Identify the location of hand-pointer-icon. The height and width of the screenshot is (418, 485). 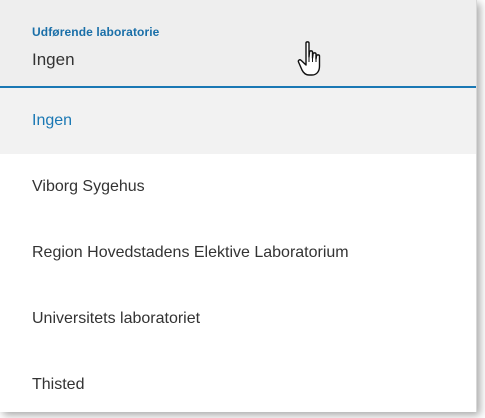
(309, 58).